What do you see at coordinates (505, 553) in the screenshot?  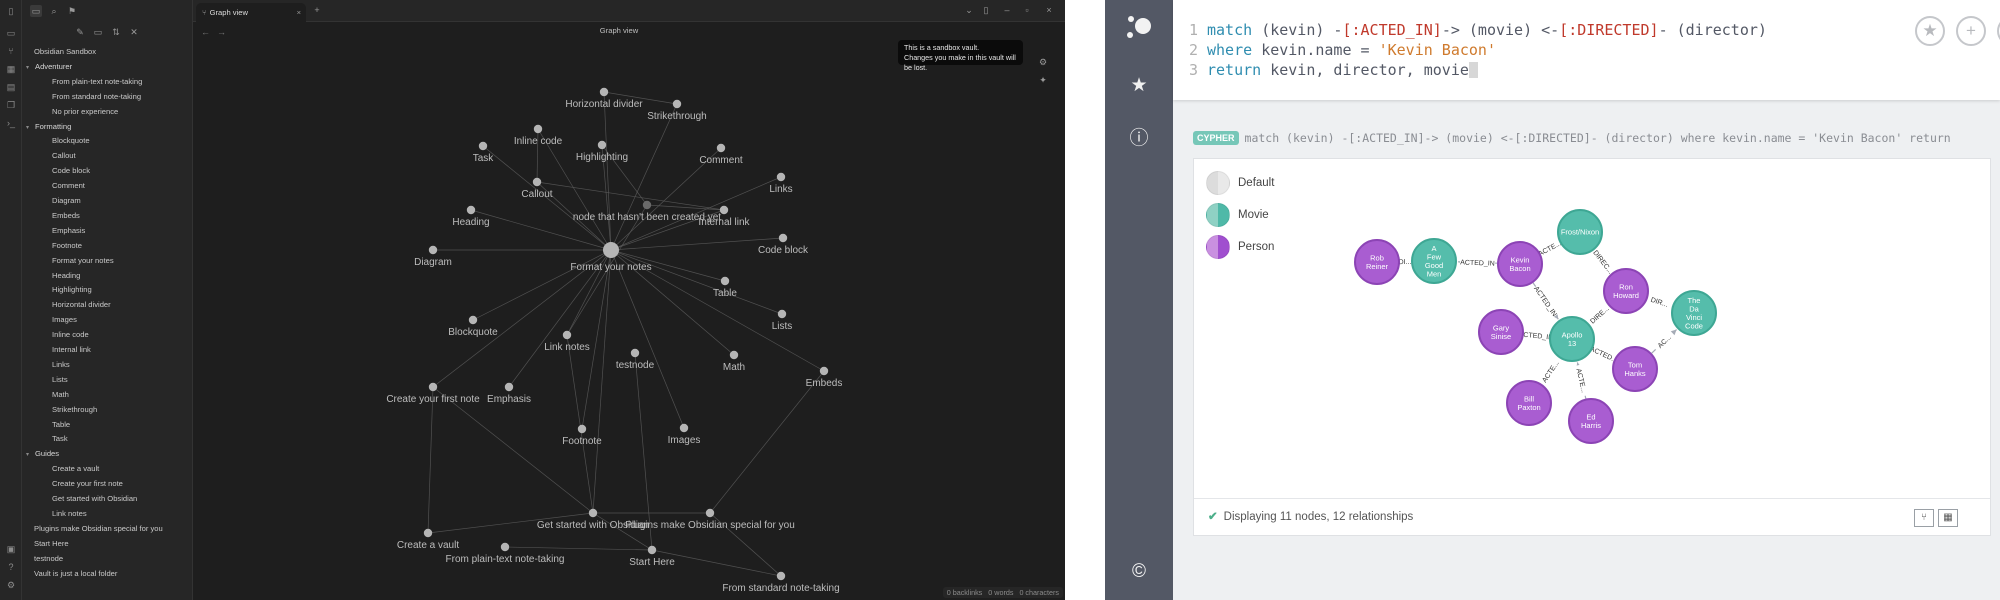 I see `graph-node: From plain-text note-taking` at bounding box center [505, 553].